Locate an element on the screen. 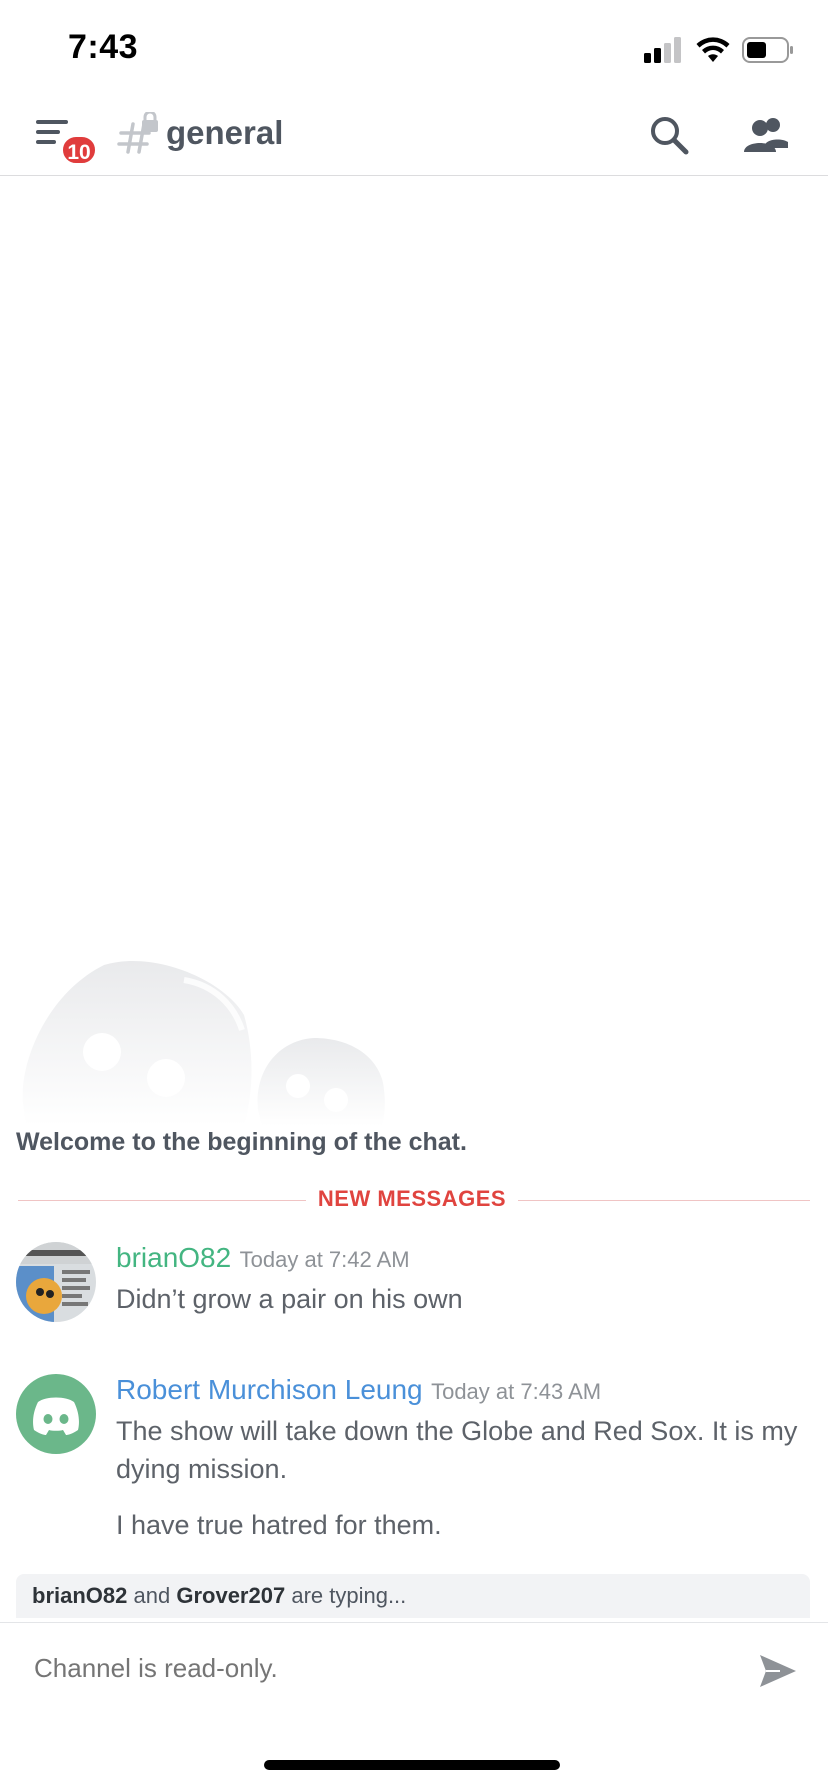 This screenshot has width=828, height=1792. search-button is located at coordinates (670, 136).